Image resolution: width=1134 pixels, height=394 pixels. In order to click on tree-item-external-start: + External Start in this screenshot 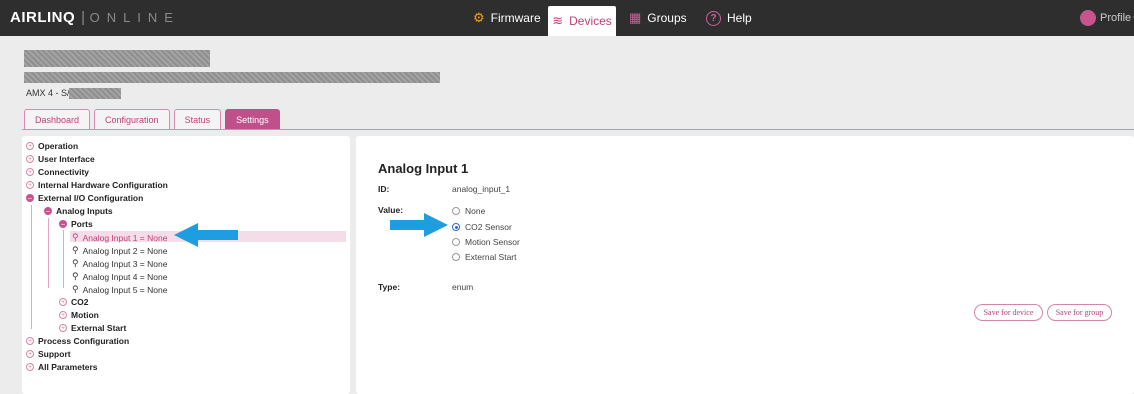, I will do `click(92, 328)`.